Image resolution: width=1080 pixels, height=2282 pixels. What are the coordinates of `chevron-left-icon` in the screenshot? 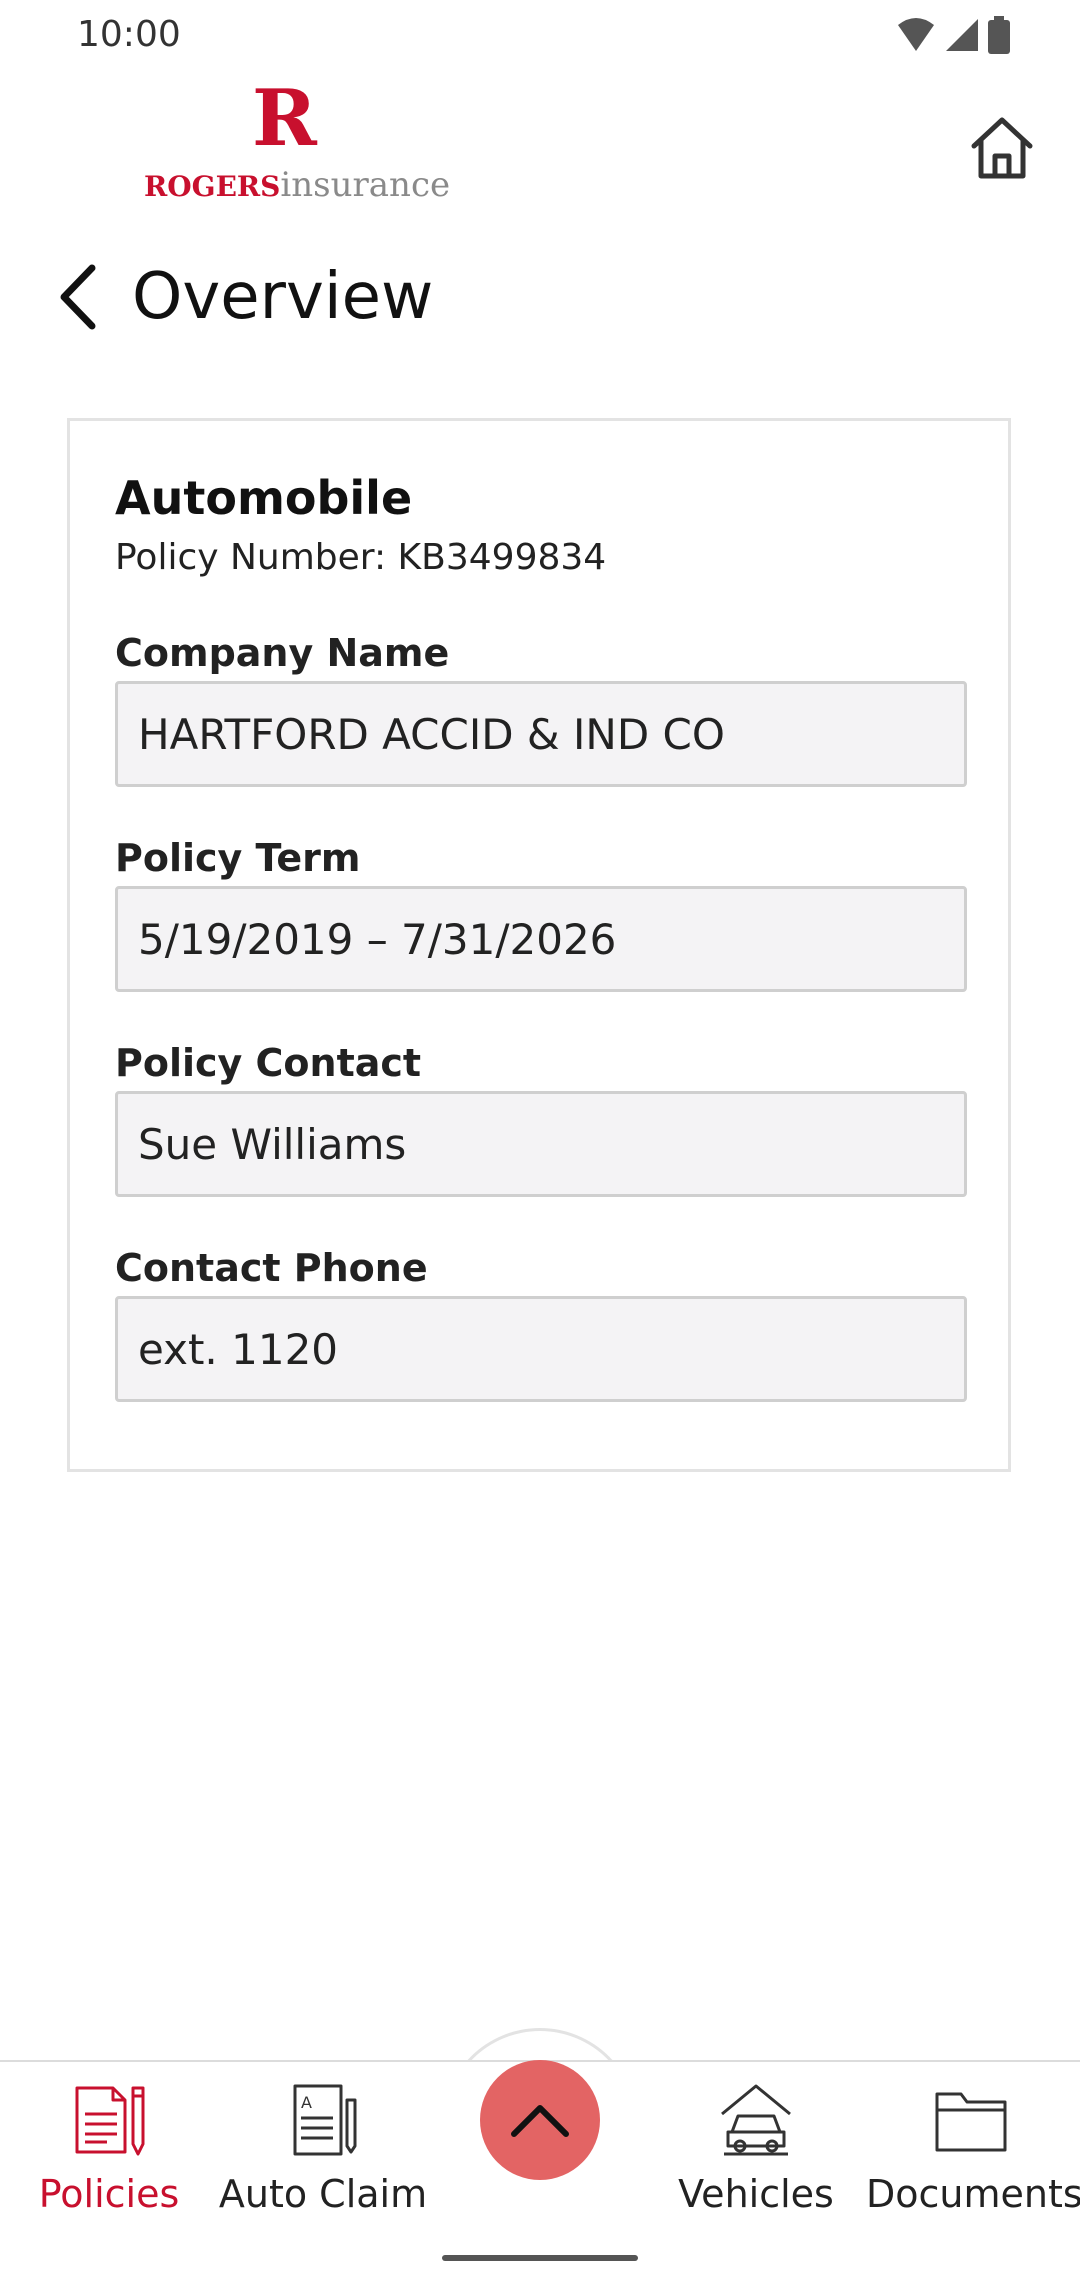 It's located at (78, 297).